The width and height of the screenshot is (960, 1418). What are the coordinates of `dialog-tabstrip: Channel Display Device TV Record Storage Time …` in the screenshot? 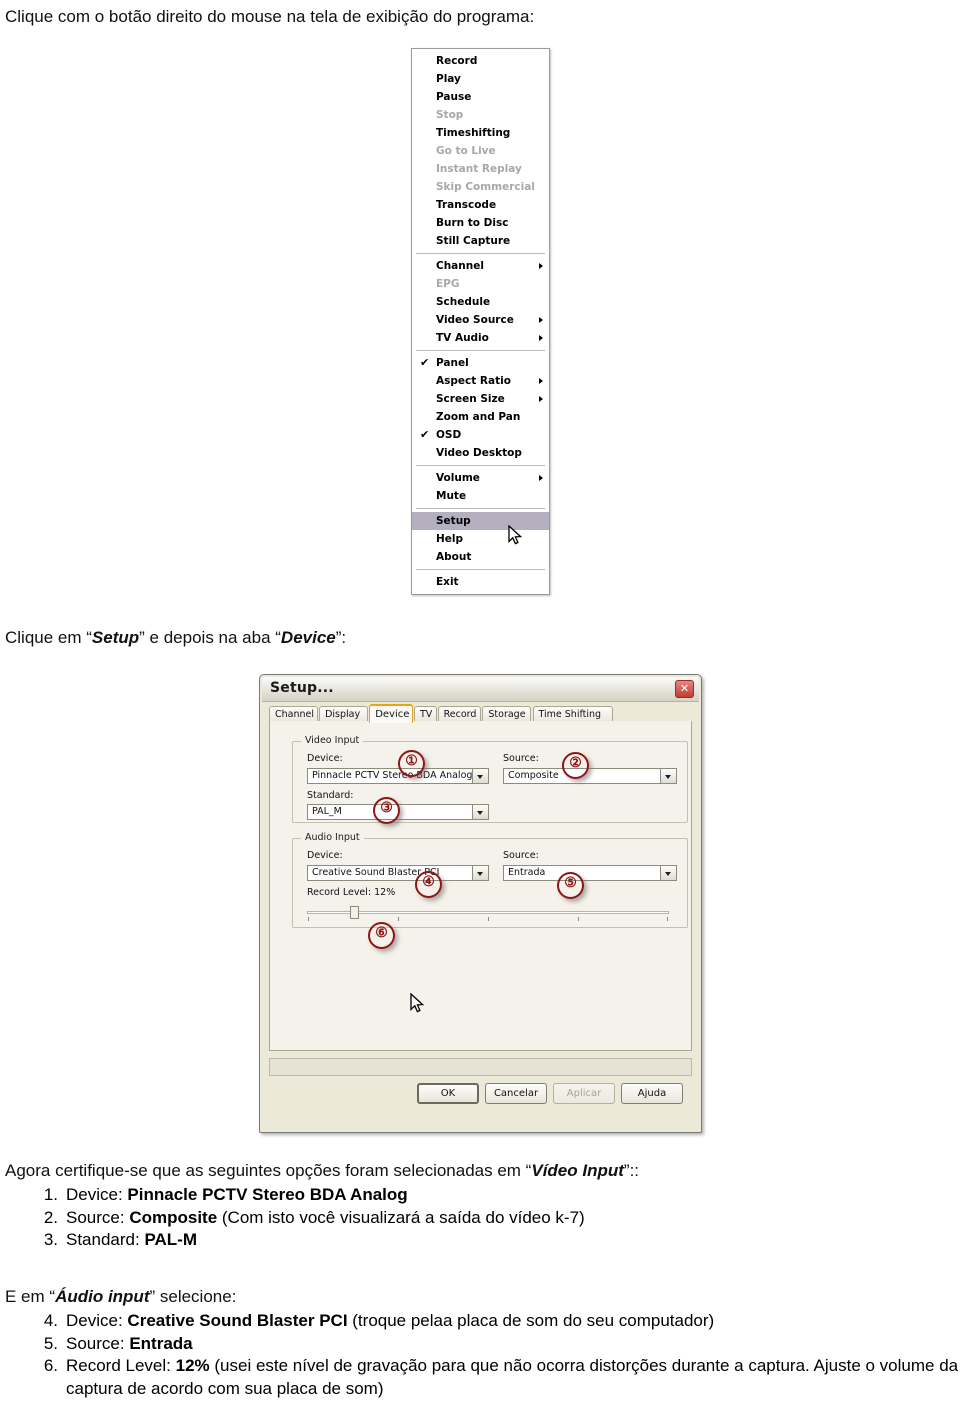 It's located at (480, 713).